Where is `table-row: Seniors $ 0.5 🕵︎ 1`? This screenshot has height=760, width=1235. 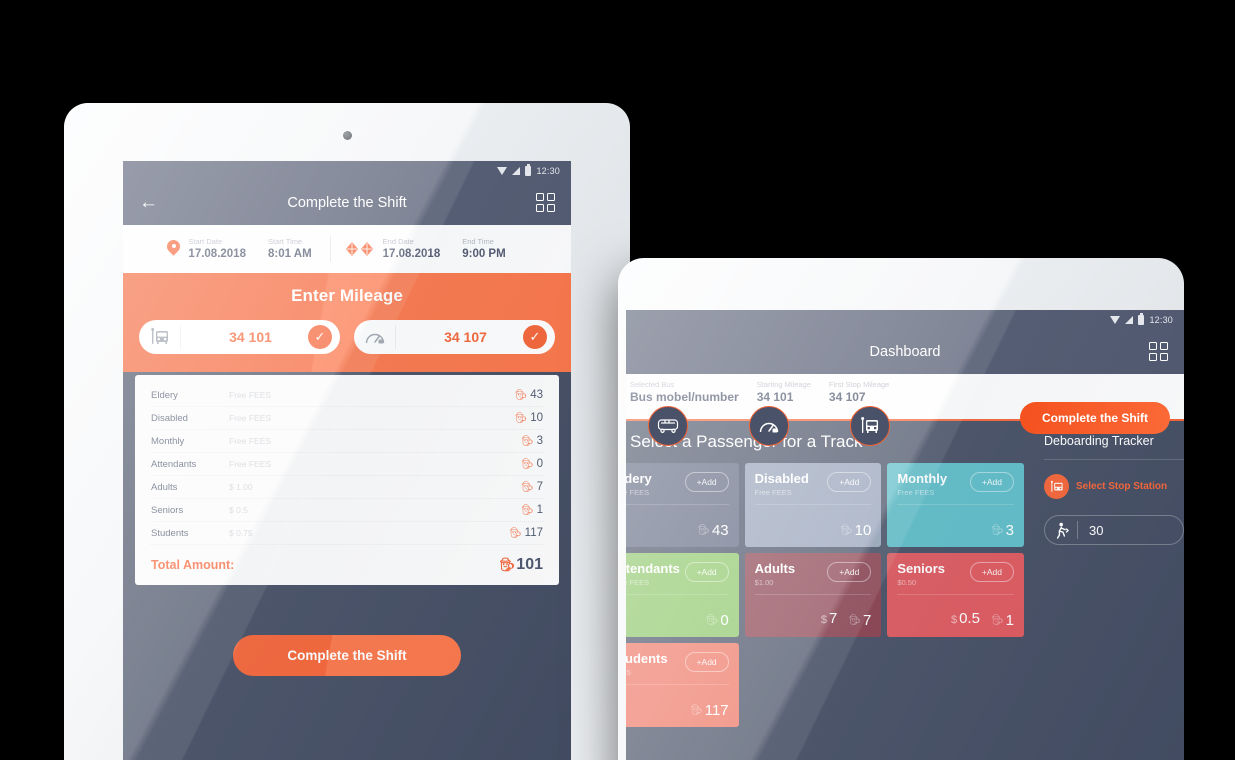
table-row: Seniors $ 0.5 🕵︎ 1 is located at coordinates (347, 510).